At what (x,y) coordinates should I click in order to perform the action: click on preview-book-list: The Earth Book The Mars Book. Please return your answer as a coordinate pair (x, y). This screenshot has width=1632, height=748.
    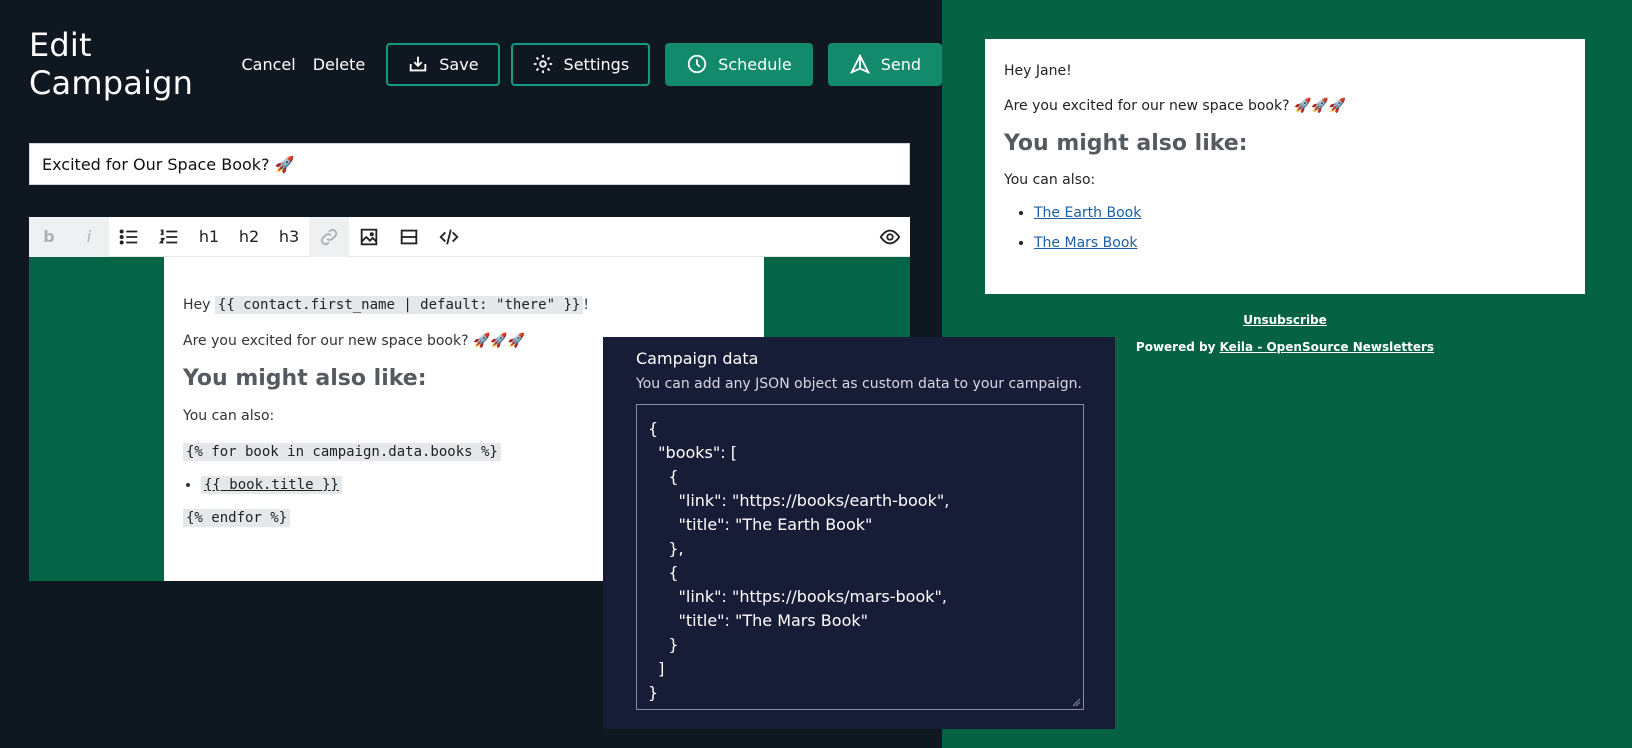
    Looking at the image, I should click on (1300, 228).